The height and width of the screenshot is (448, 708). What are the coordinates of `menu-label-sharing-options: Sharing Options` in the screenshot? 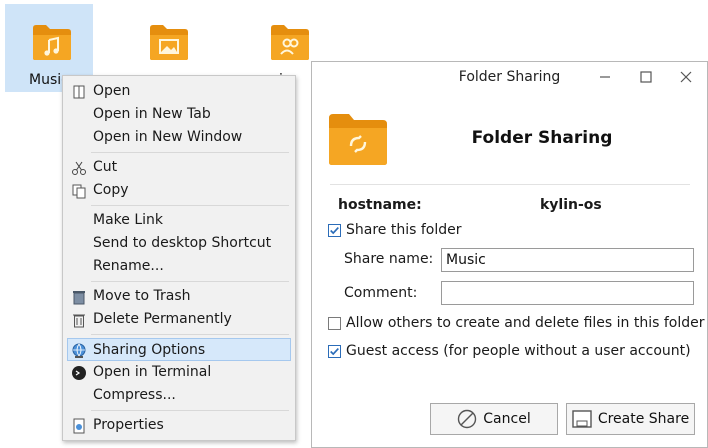 It's located at (149, 350).